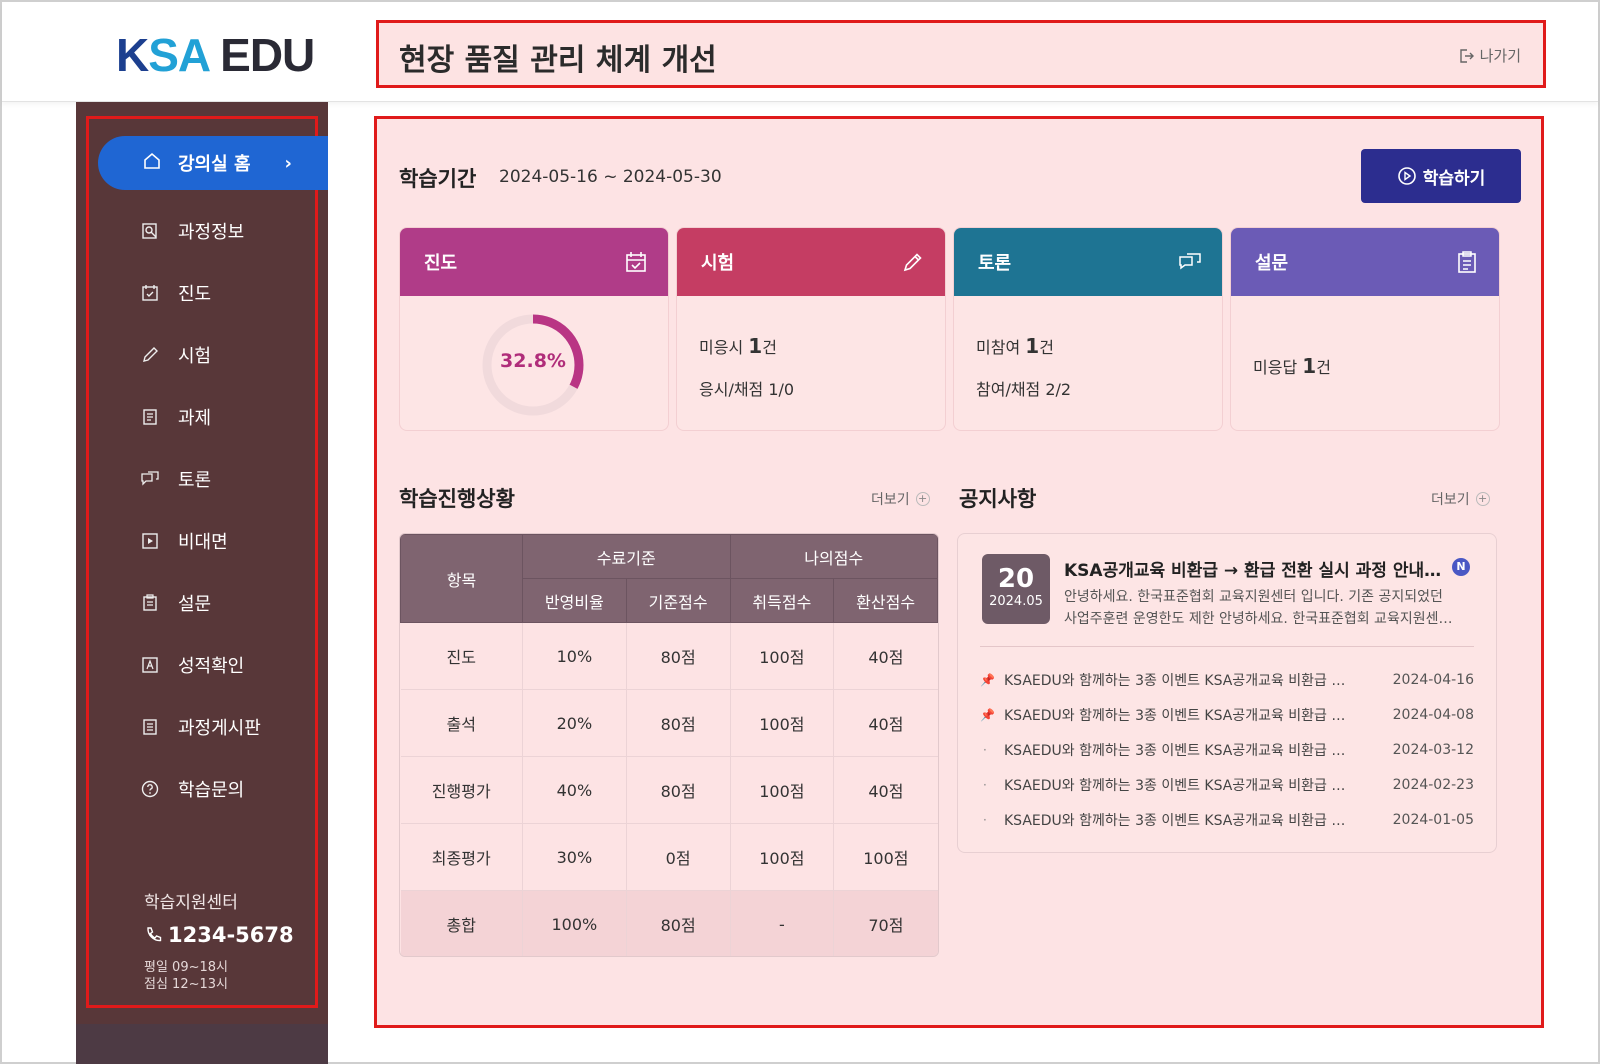 The width and height of the screenshot is (1600, 1064). I want to click on more-label: 더보기, so click(1450, 500).